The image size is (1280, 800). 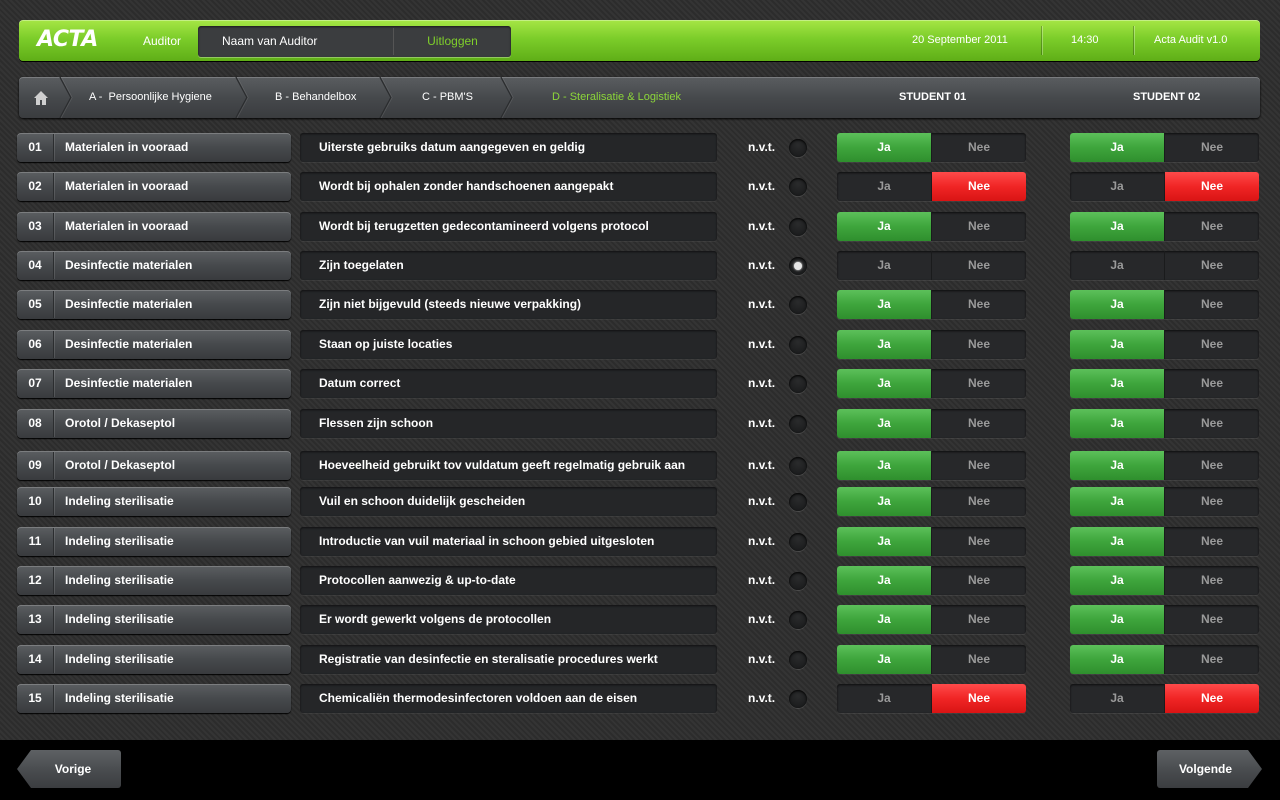 I want to click on tab-persoonlijke-hygiene: A - Persoonlijke Hygiene, so click(x=150, y=97).